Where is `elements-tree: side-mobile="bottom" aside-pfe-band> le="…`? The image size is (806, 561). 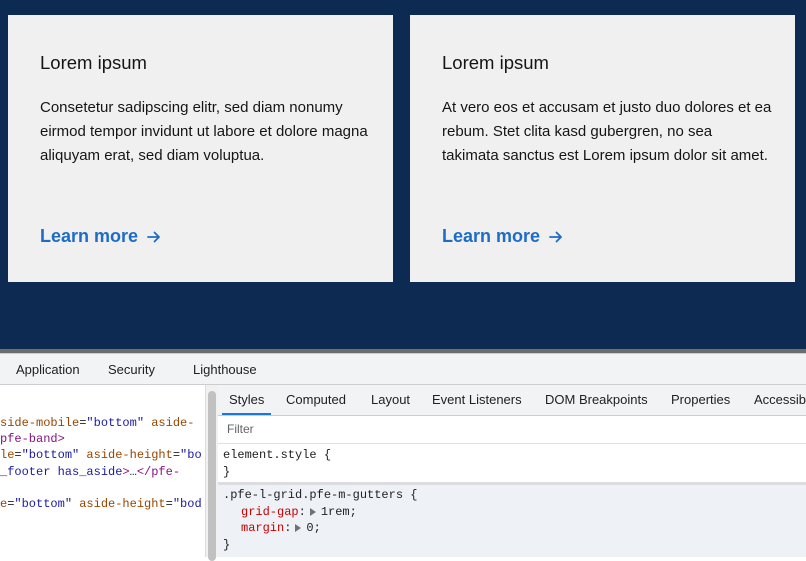
elements-tree: side-mobile="bottom" aside-pfe-band> le="… is located at coordinates (102, 471).